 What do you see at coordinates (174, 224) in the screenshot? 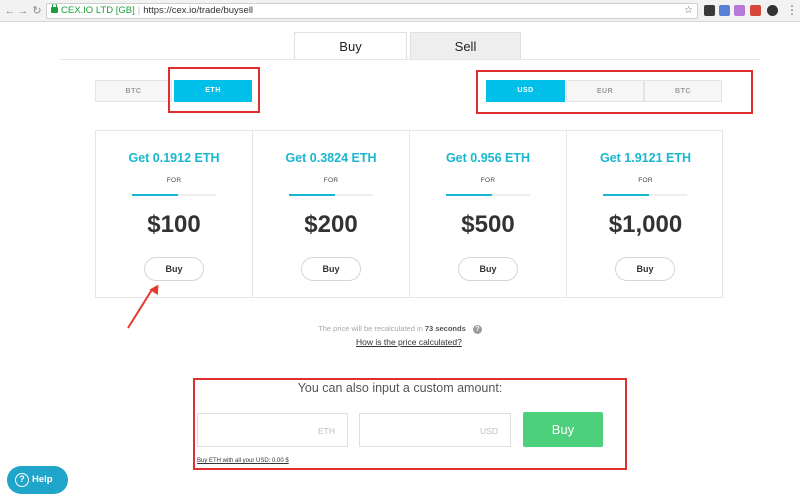
I see `offer-price: $100` at bounding box center [174, 224].